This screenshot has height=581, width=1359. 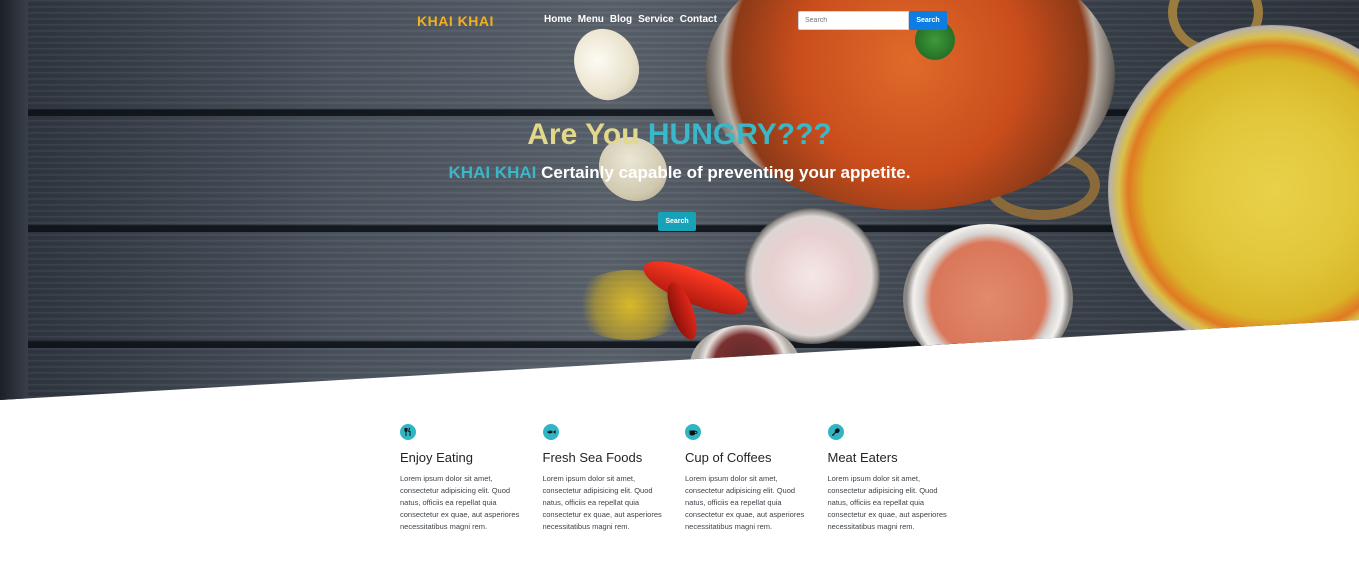 I want to click on main-nav: Home Menu Blog Service Contact, so click(x=630, y=19).